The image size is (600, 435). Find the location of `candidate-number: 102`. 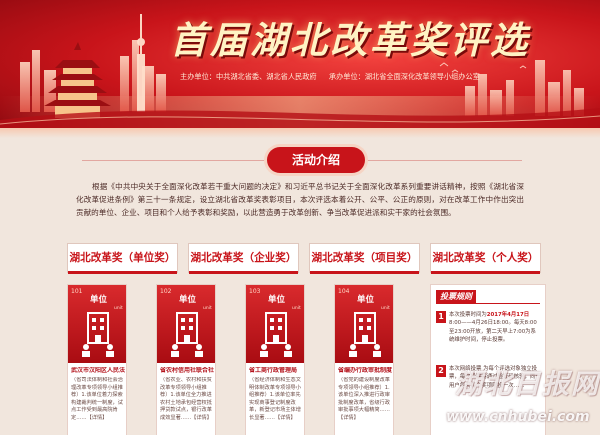

candidate-number: 102 is located at coordinates (166, 291).